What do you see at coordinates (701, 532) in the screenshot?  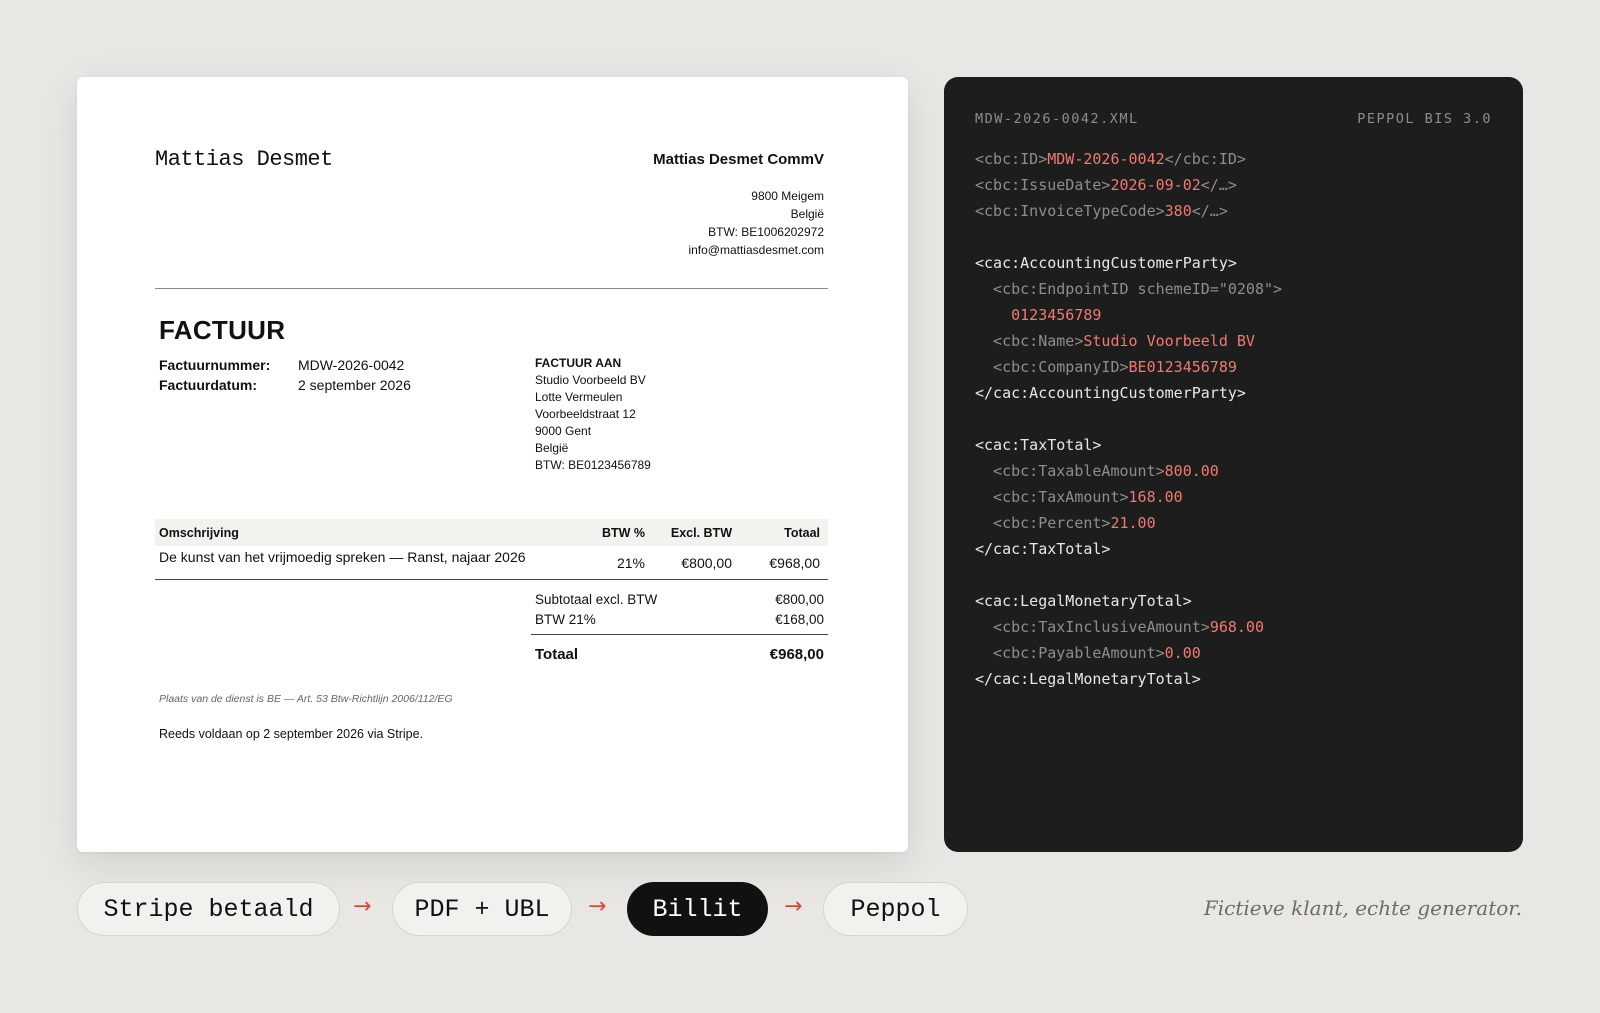 I see `col-excl: Excl. BTW` at bounding box center [701, 532].